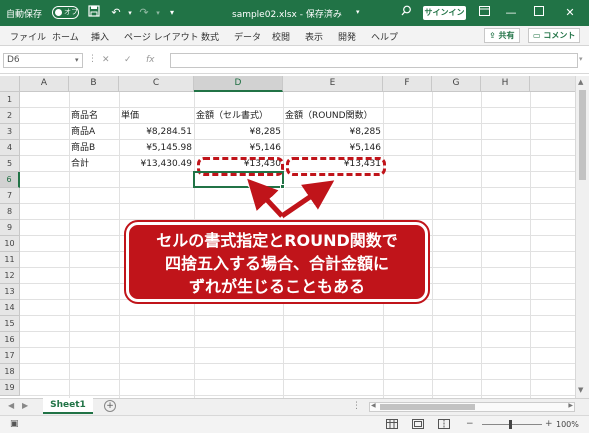 This screenshot has width=589, height=433. What do you see at coordinates (581, 59) in the screenshot?
I see `expand-formula-icon: ▾` at bounding box center [581, 59].